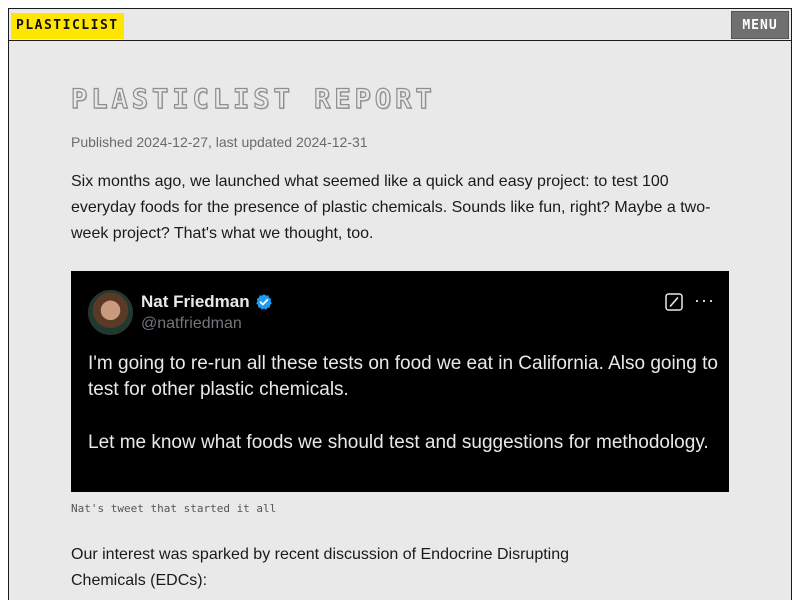  I want to click on avatar, so click(110, 312).